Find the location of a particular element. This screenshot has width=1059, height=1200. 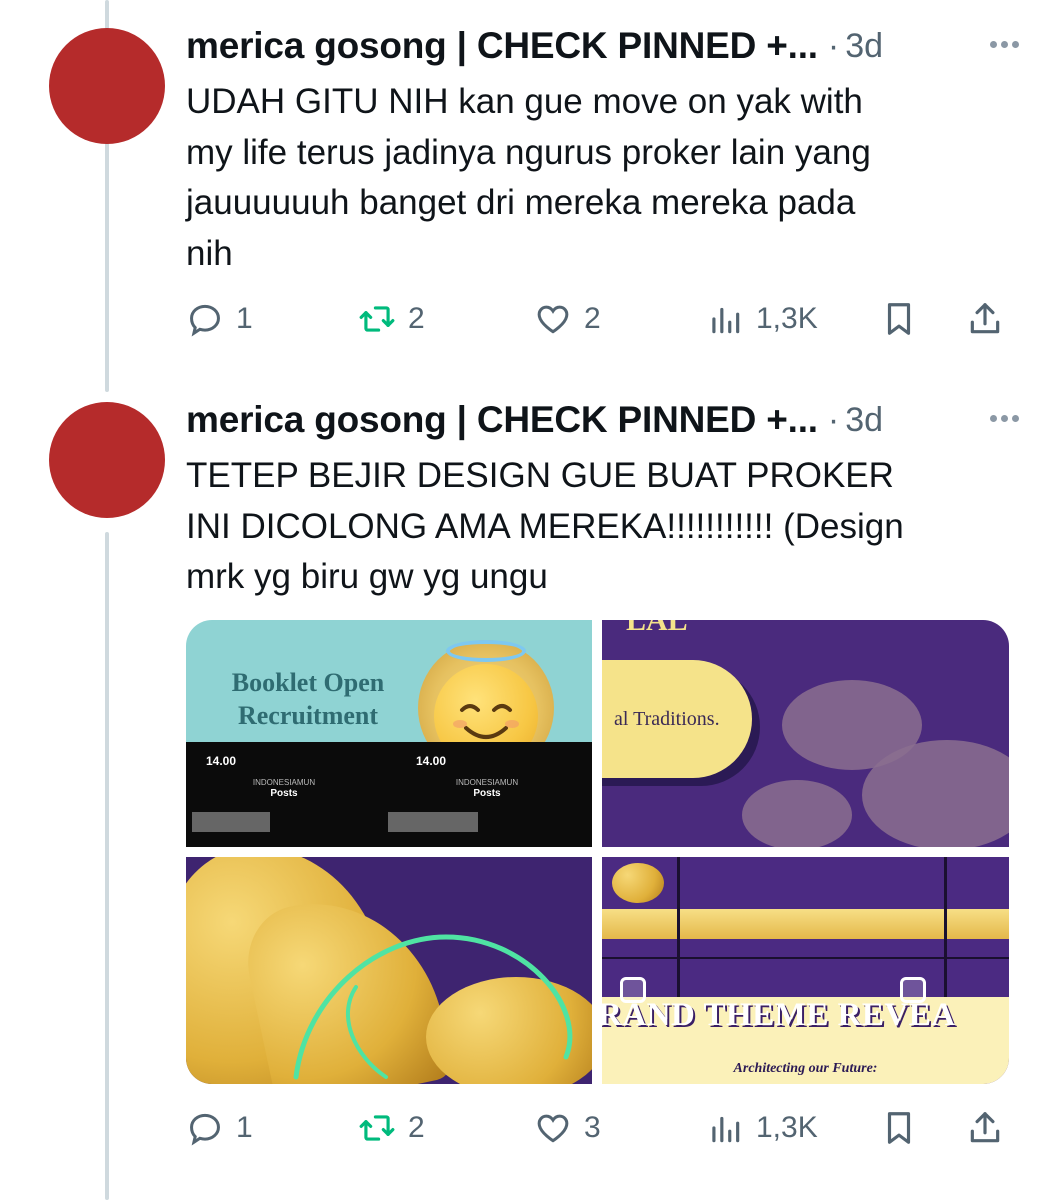

phone-screenshot-2: 14.00 INDONESIAMUN Posts is located at coordinates (487, 794).